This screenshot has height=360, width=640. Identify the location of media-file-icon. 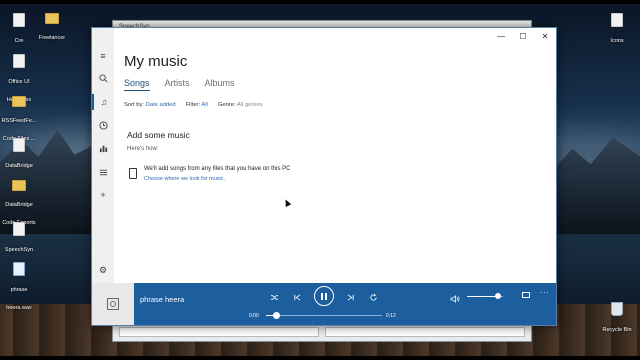
(19, 269).